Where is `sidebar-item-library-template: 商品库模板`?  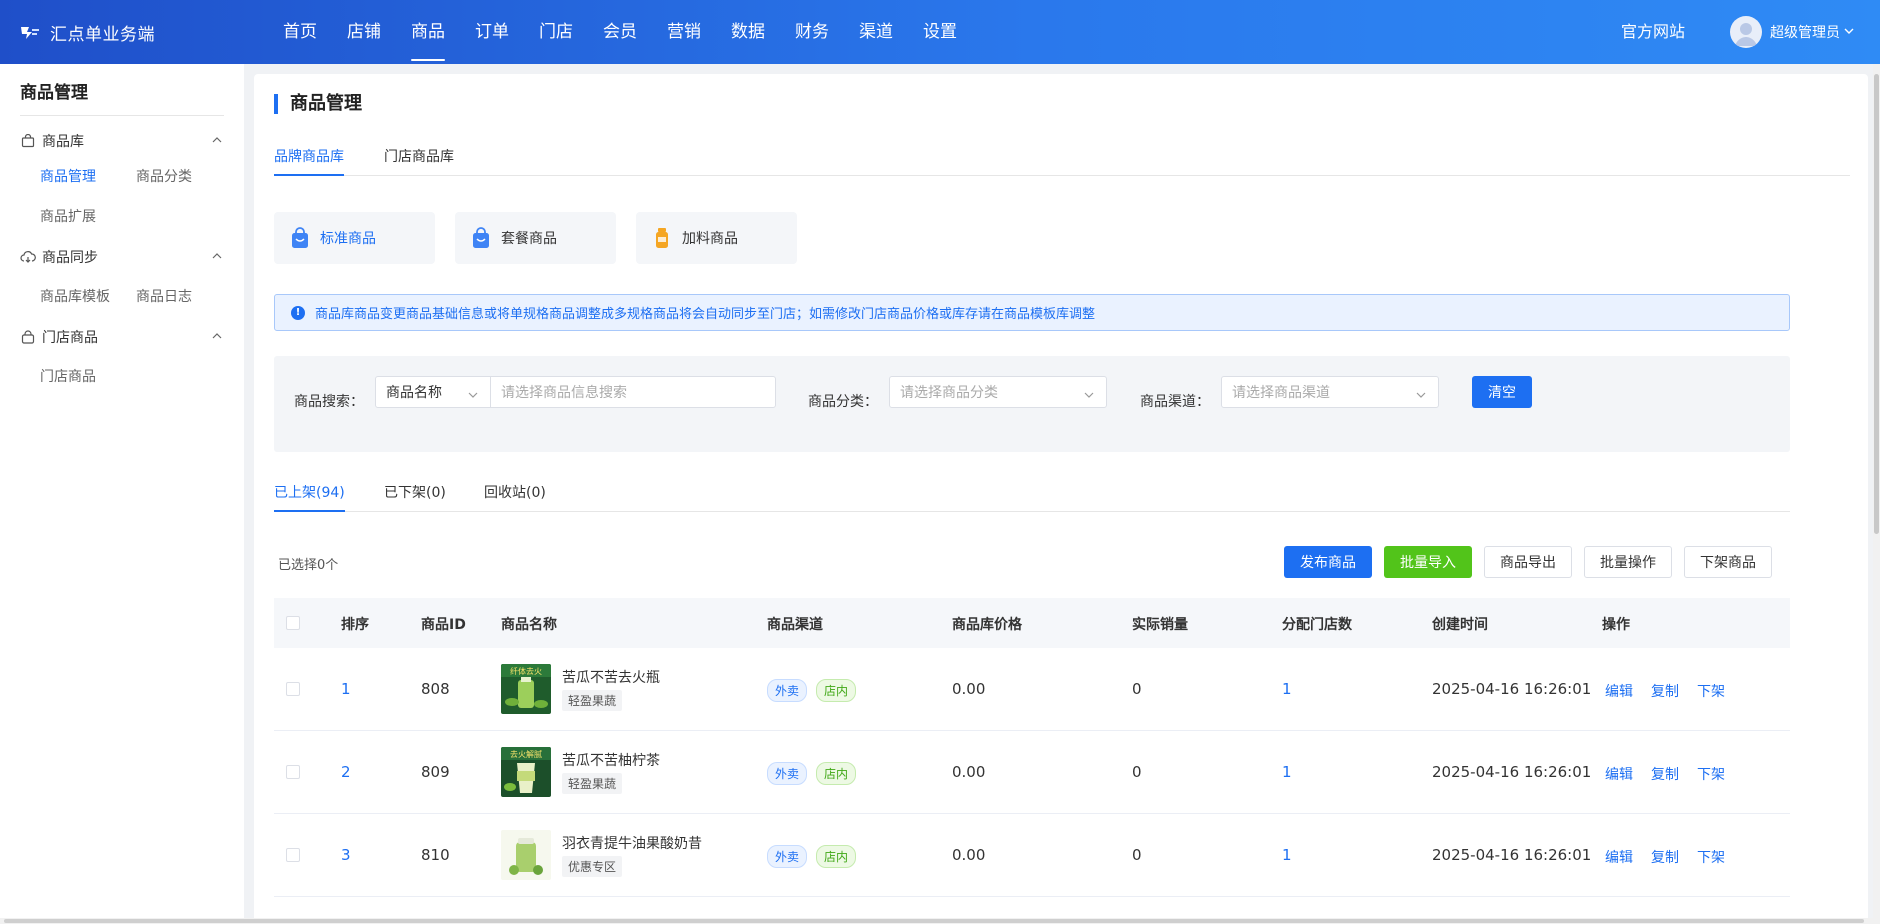 sidebar-item-library-template: 商品库模板 is located at coordinates (75, 296).